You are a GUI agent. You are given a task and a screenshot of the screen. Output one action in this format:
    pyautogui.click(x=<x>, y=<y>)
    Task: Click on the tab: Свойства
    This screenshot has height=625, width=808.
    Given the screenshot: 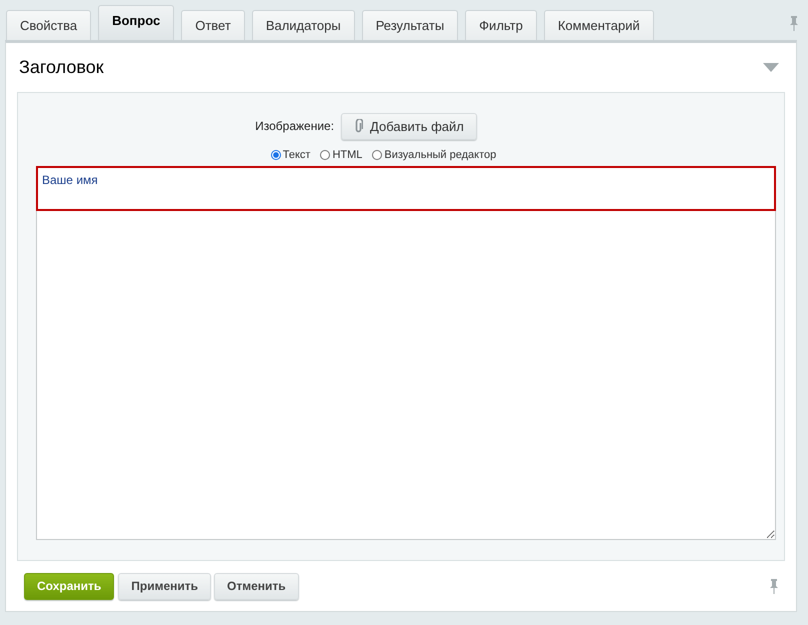 What is the action you would take?
    pyautogui.click(x=49, y=25)
    